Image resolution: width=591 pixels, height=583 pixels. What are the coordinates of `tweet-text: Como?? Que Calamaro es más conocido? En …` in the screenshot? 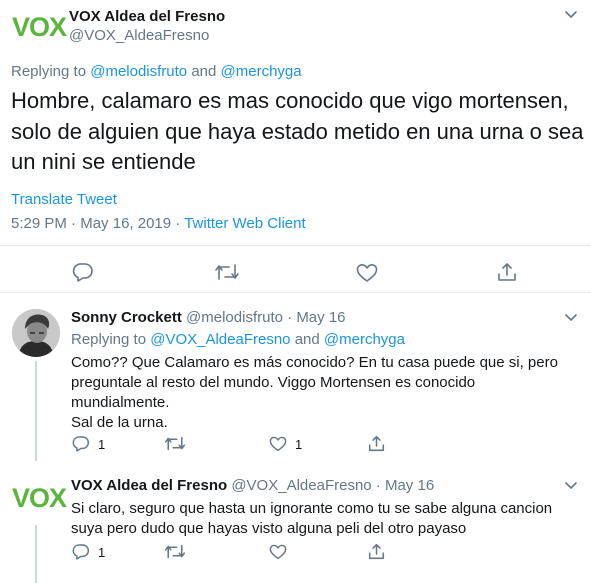 It's located at (326, 393).